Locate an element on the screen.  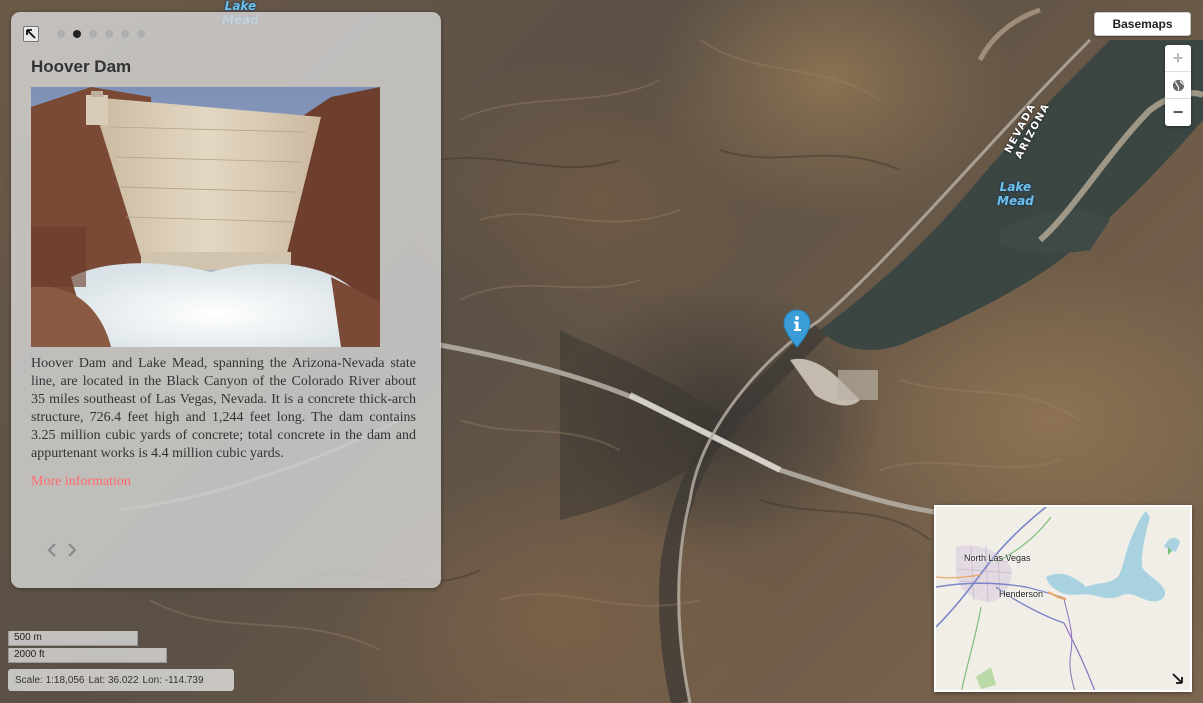
longitude-readout: Lon: -114.739 is located at coordinates (173, 680).